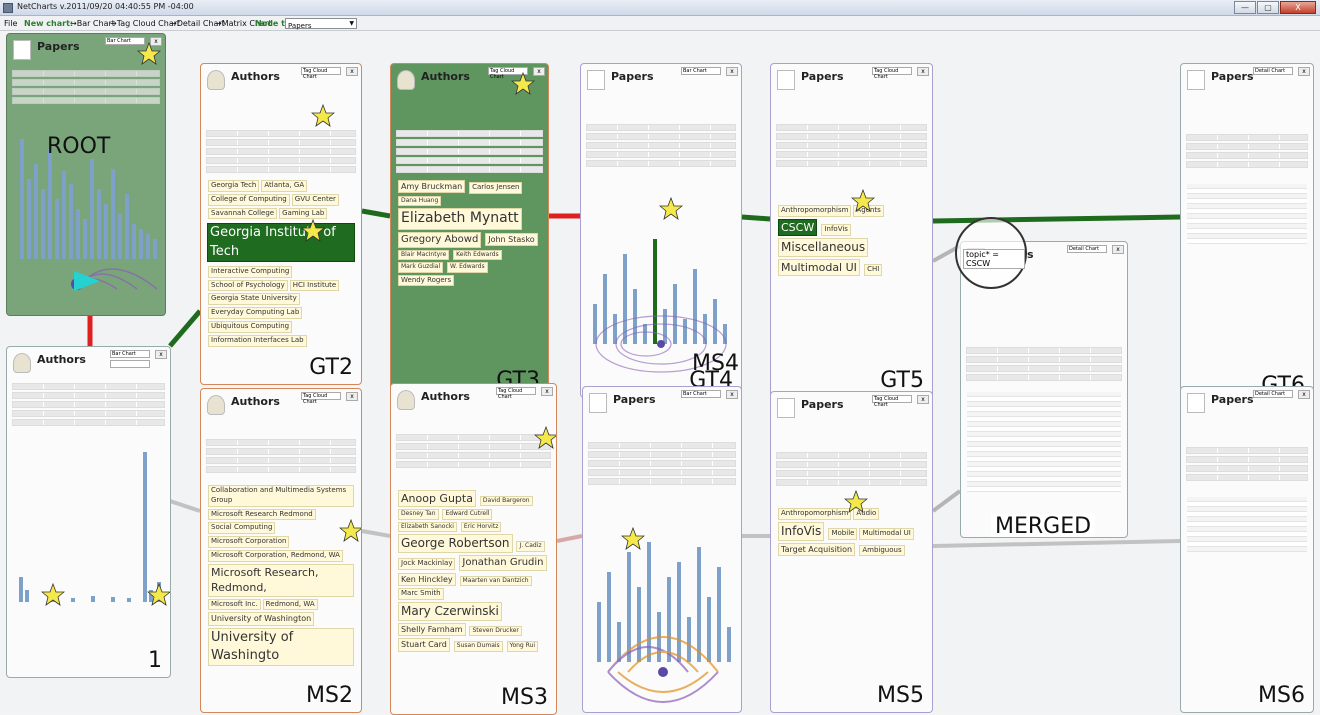 The image size is (1320, 715). What do you see at coordinates (756, 218) in the screenshot?
I see `link-gt4-gt5` at bounding box center [756, 218].